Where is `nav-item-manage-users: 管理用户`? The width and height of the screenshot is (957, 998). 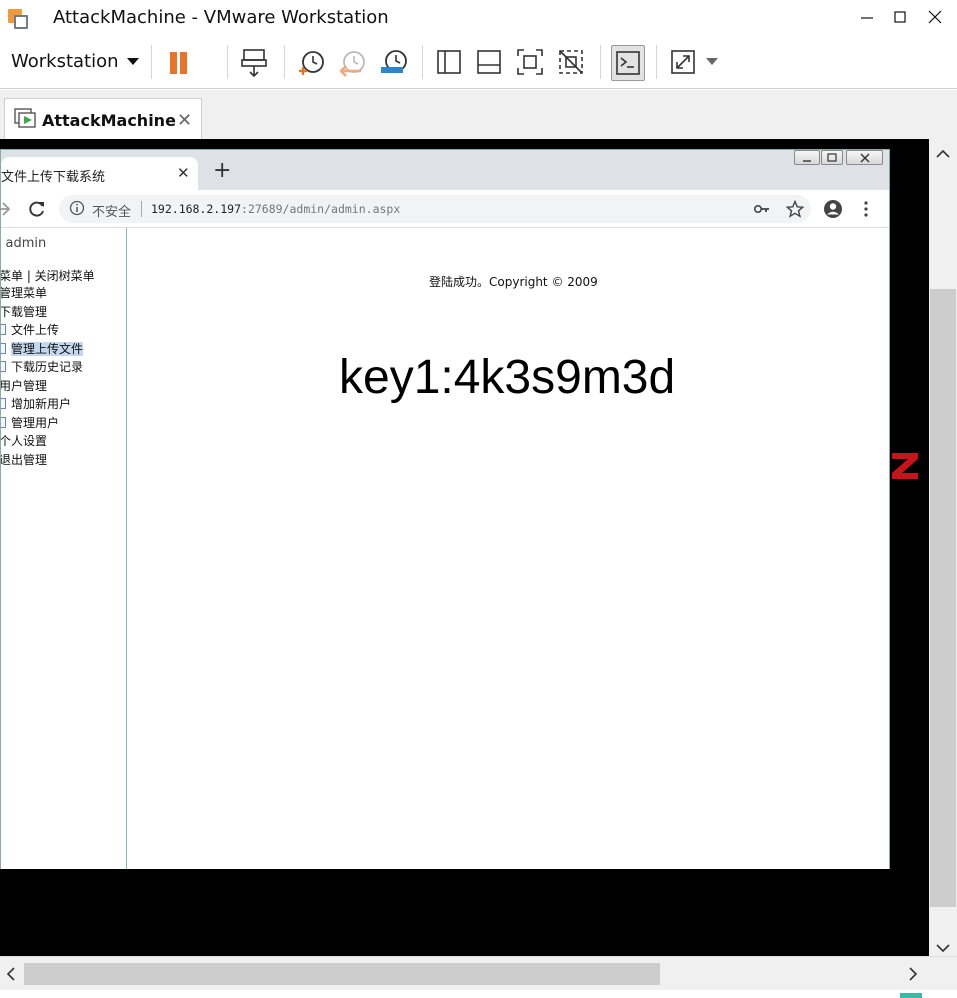
nav-item-manage-users: 管理用户 is located at coordinates (30, 422).